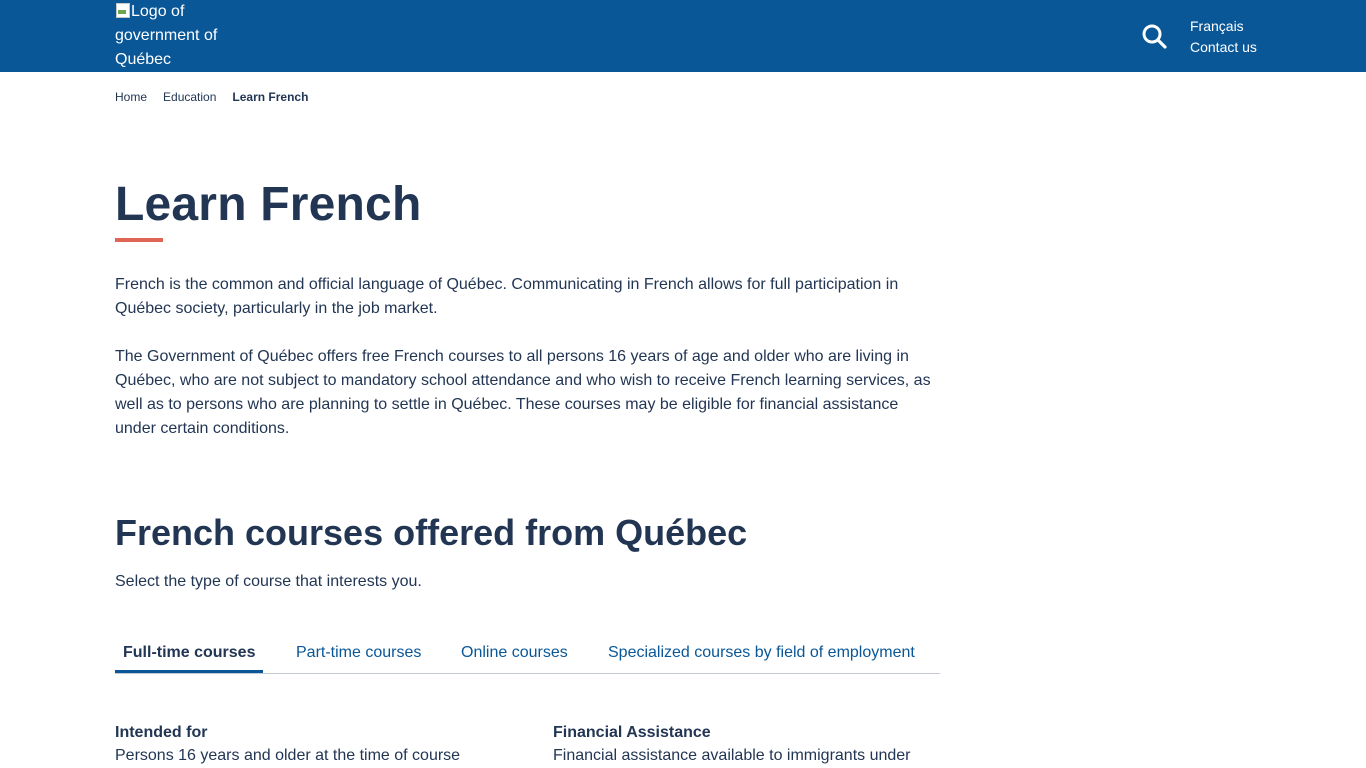 This screenshot has height=768, width=1366. I want to click on tab-full-time: Full-time courses, so click(189, 655).